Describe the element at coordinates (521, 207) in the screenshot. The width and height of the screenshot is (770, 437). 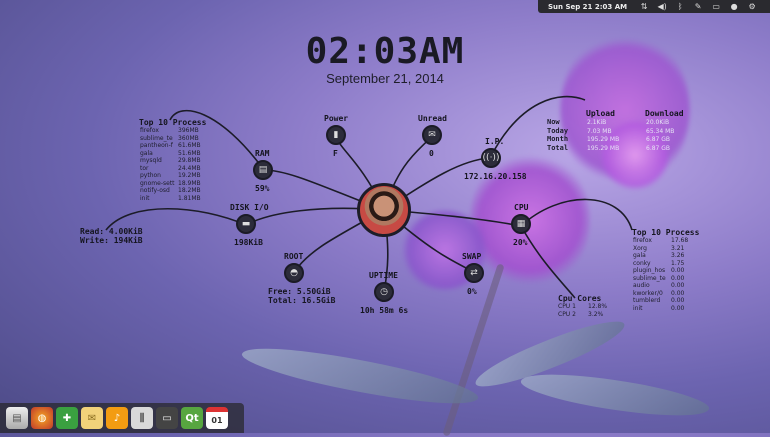
I see `cpu-title: CPU` at that location.